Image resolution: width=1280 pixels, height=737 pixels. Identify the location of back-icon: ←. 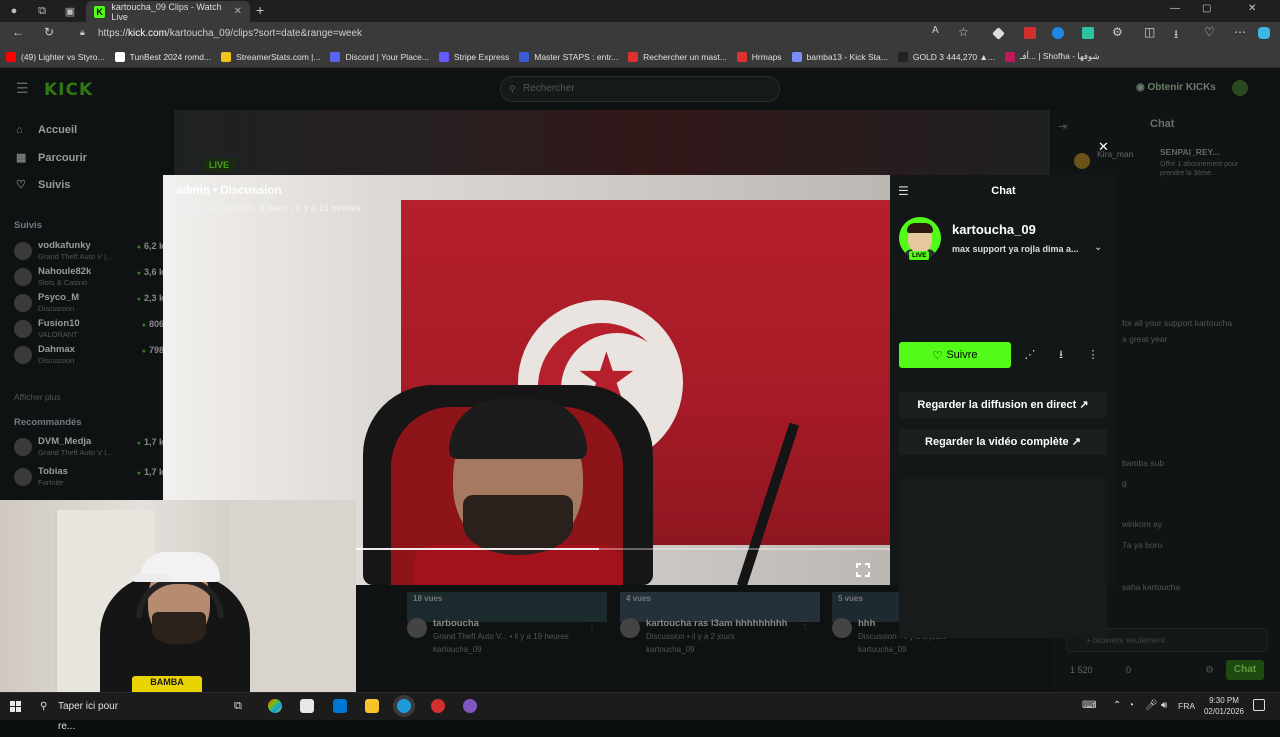
(18, 32).